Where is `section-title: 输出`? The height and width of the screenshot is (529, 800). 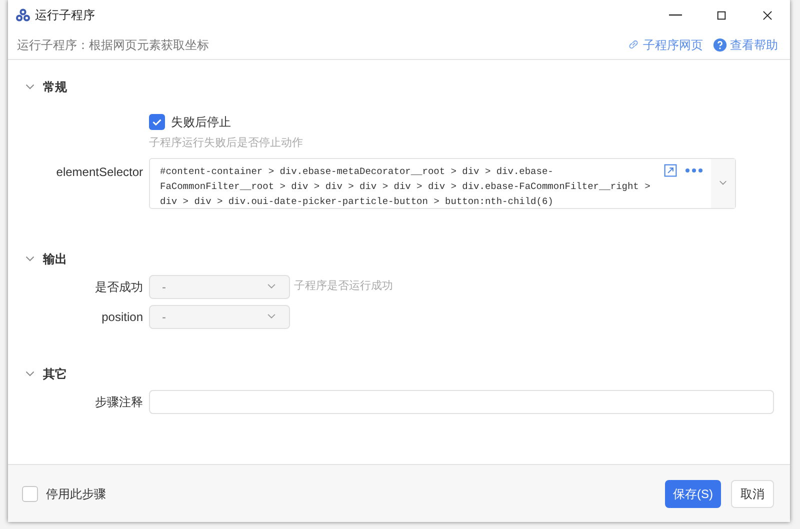 section-title: 输出 is located at coordinates (55, 259).